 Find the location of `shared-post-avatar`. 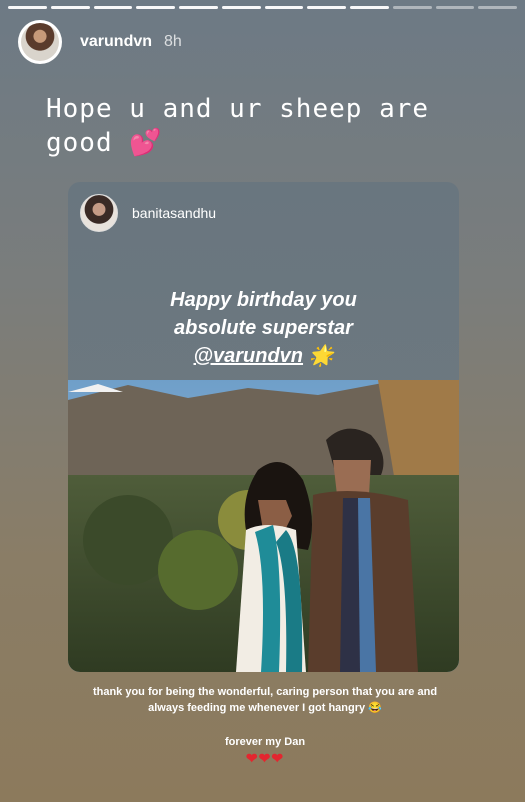

shared-post-avatar is located at coordinates (99, 213).